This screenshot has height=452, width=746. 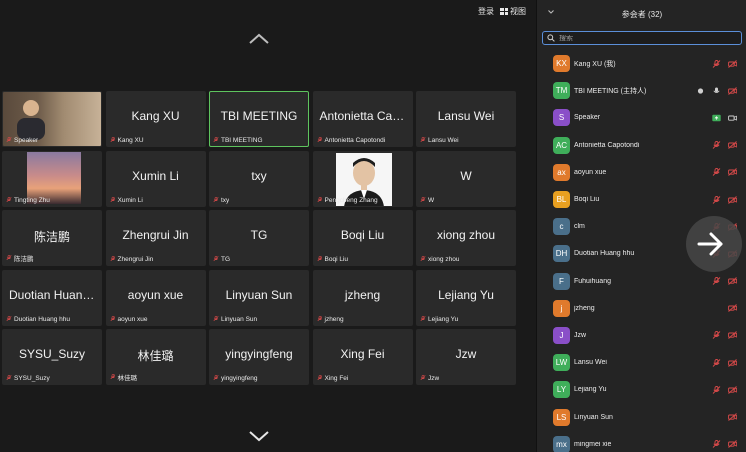 I want to click on participant-tile: Lansu Wei Lansu Wei, so click(x=466, y=119).